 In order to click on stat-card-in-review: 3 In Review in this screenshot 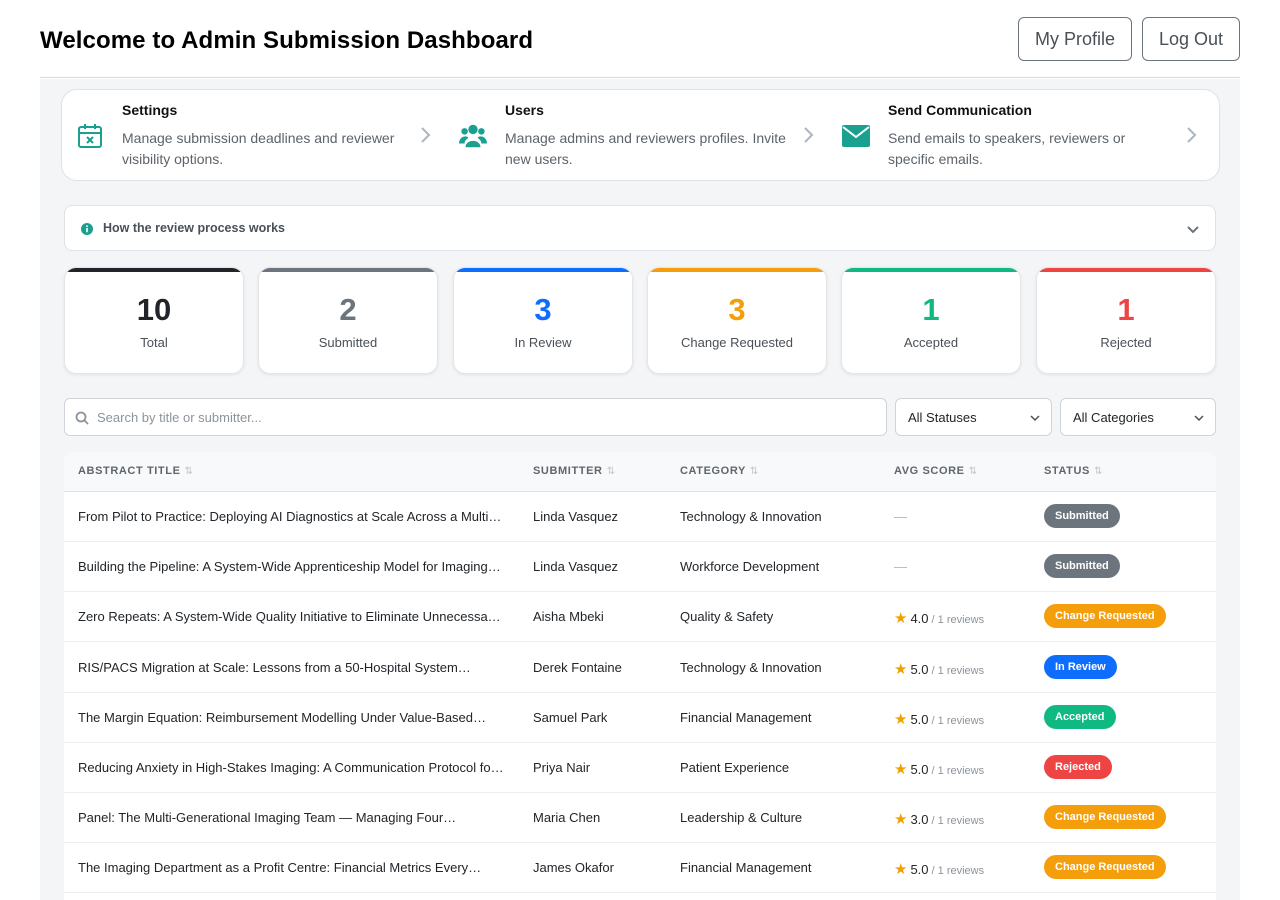, I will do `click(543, 320)`.